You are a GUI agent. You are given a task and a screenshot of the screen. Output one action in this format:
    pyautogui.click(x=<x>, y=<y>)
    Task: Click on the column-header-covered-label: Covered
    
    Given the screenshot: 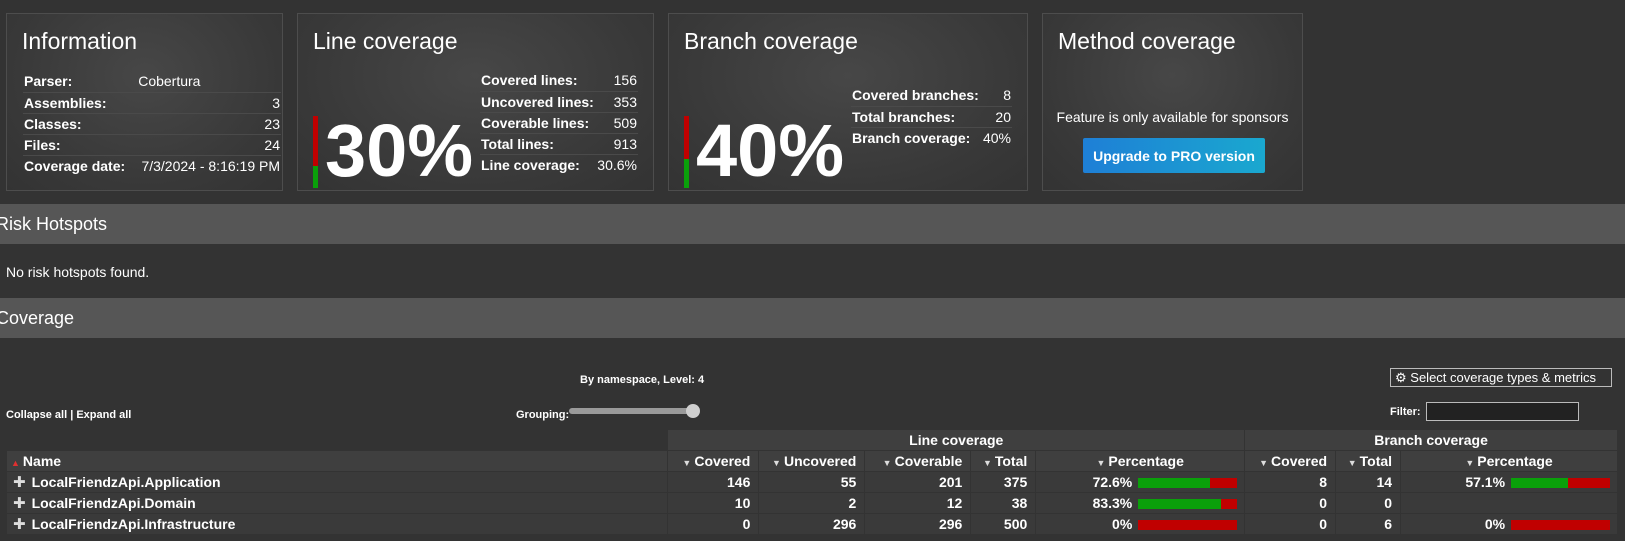 What is the action you would take?
    pyautogui.click(x=722, y=461)
    